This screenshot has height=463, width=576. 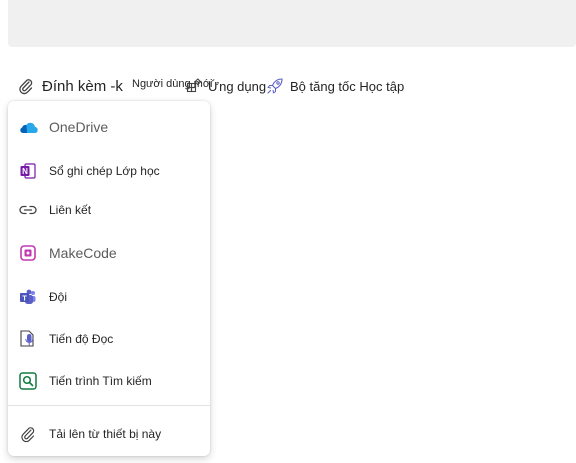 I want to click on menu-item-reading-progress: Tiến độ Đọc, so click(x=109, y=339).